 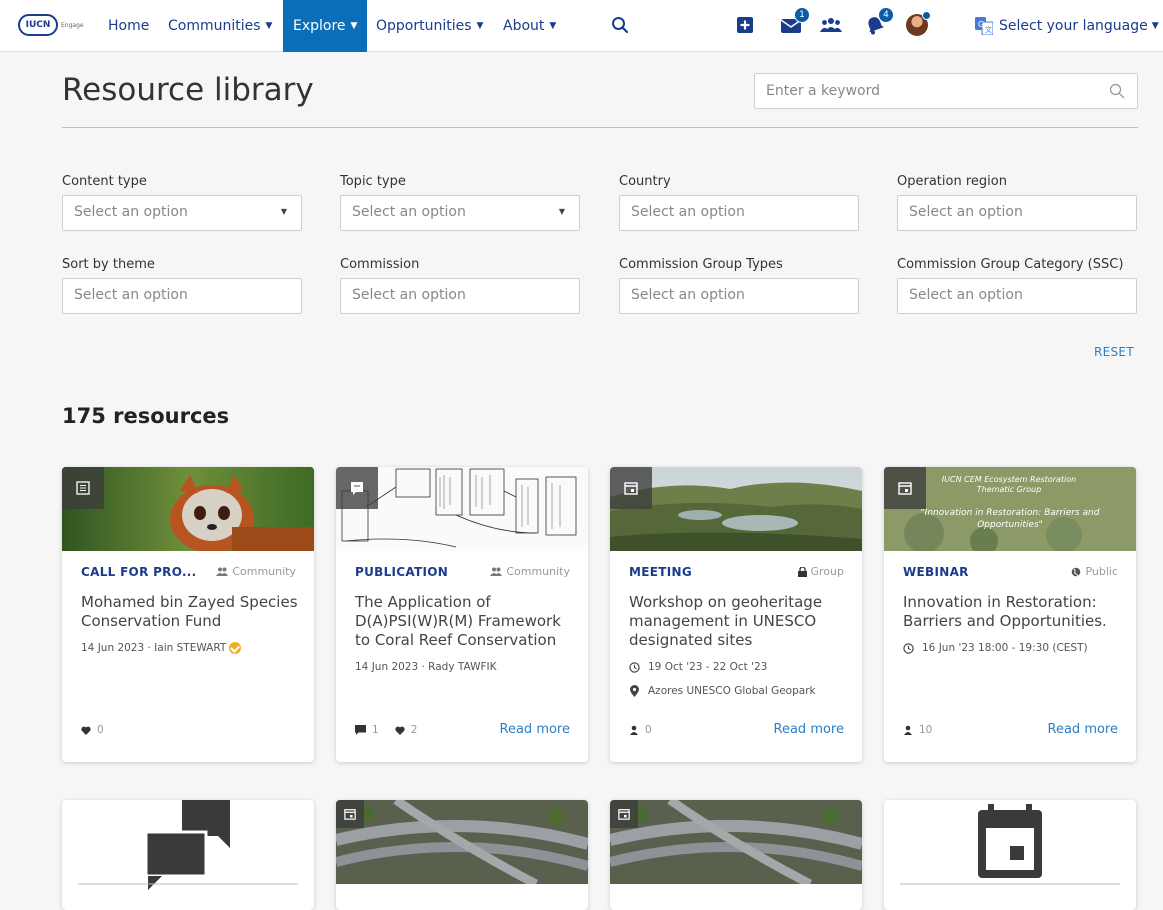 I want to click on notifications-icon: 4, so click(x=879, y=21).